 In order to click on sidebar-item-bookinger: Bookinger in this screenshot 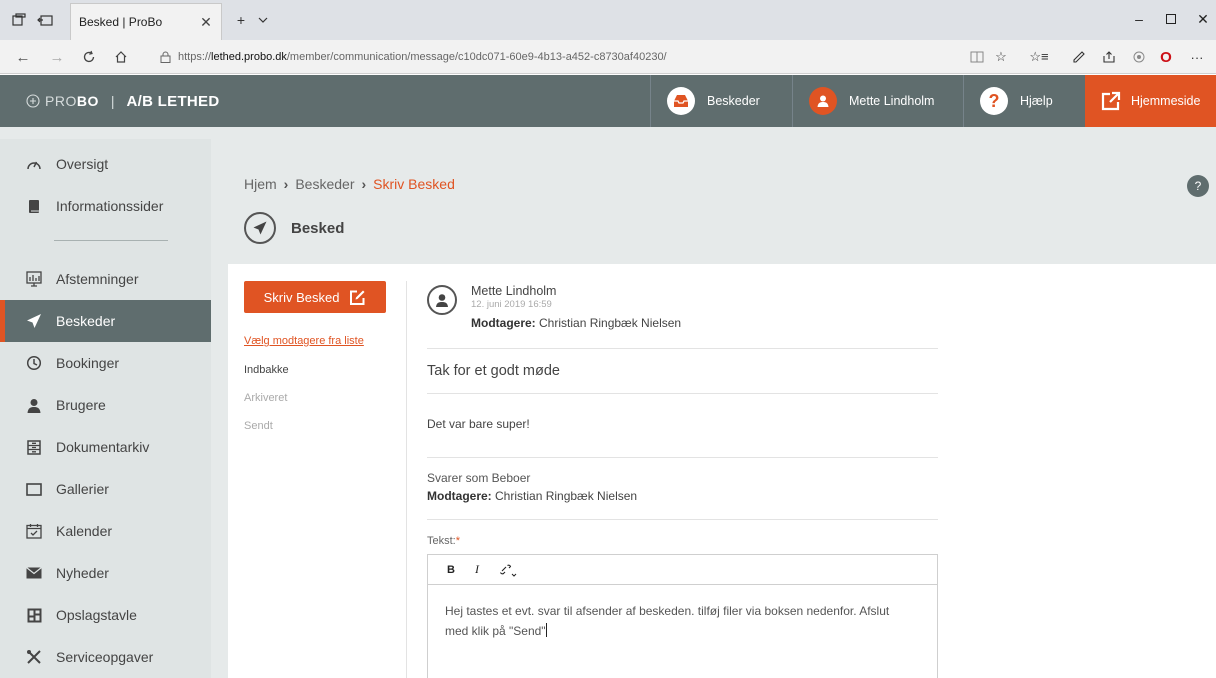, I will do `click(105, 363)`.